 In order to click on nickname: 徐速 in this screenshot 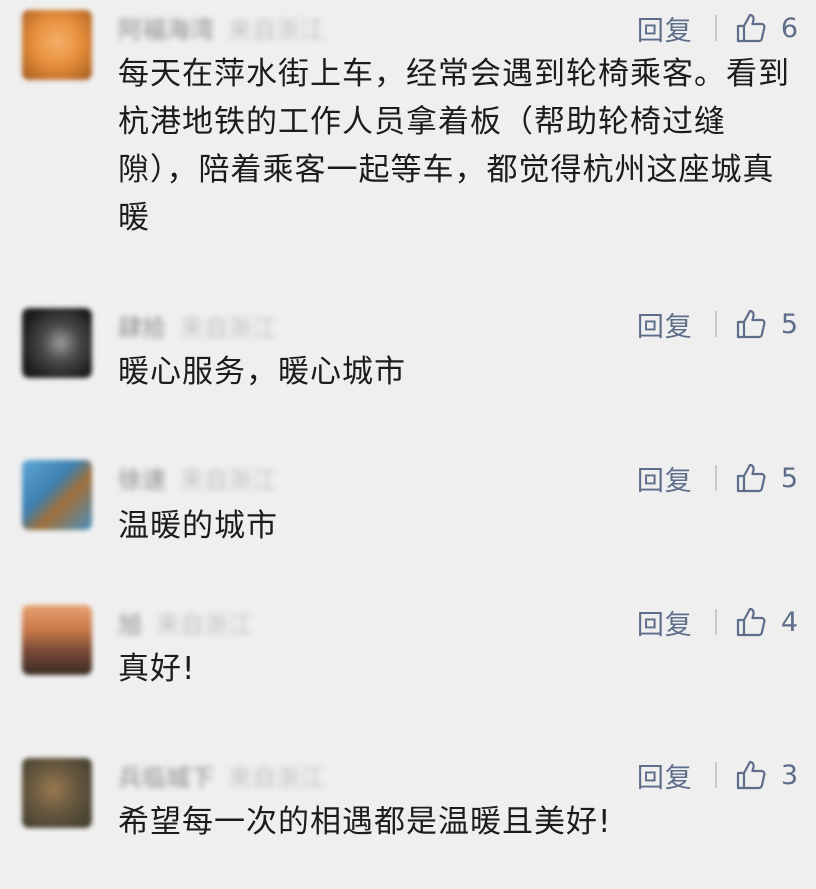, I will do `click(142, 477)`.